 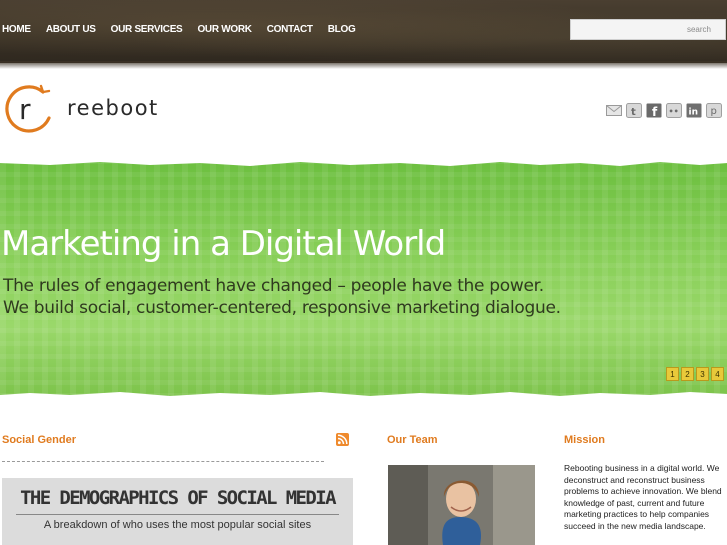 I want to click on rss-icon, so click(x=342, y=439).